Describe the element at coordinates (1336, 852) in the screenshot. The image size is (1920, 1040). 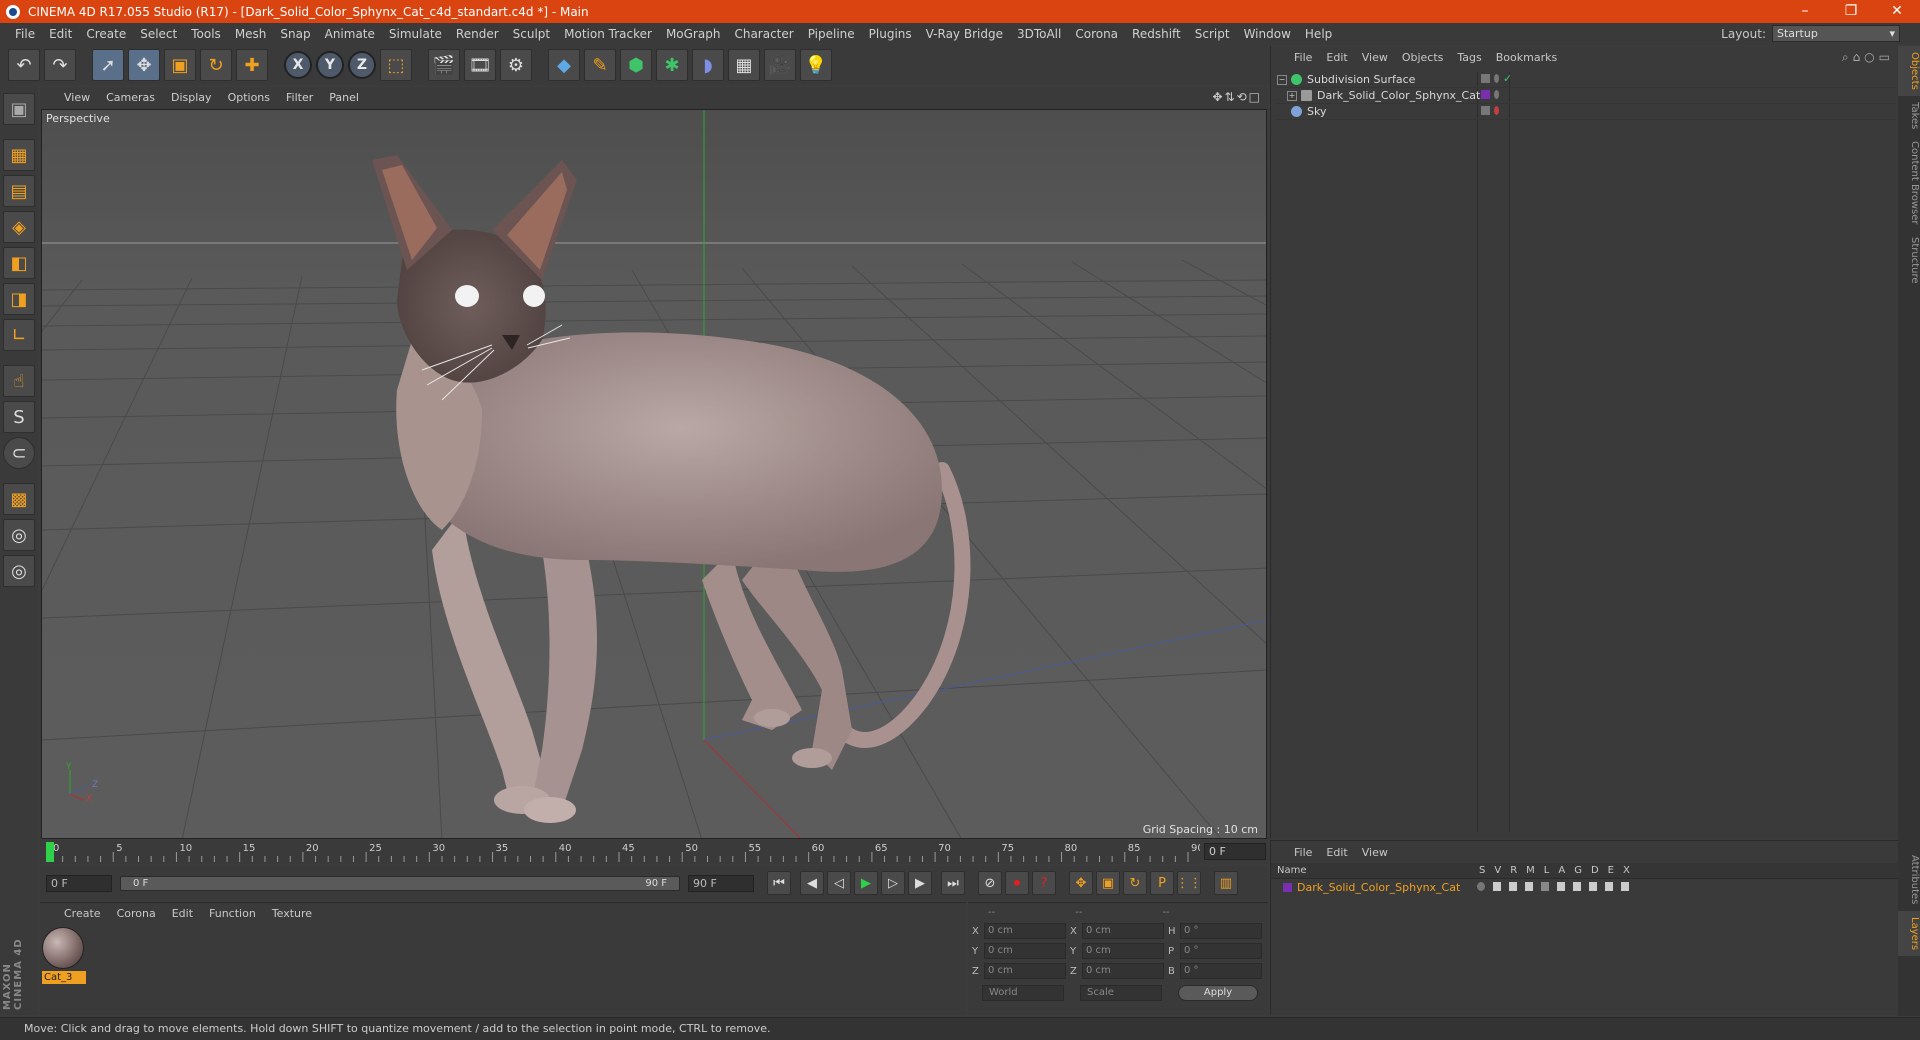
I see `layers-menu-edit: Edit` at that location.